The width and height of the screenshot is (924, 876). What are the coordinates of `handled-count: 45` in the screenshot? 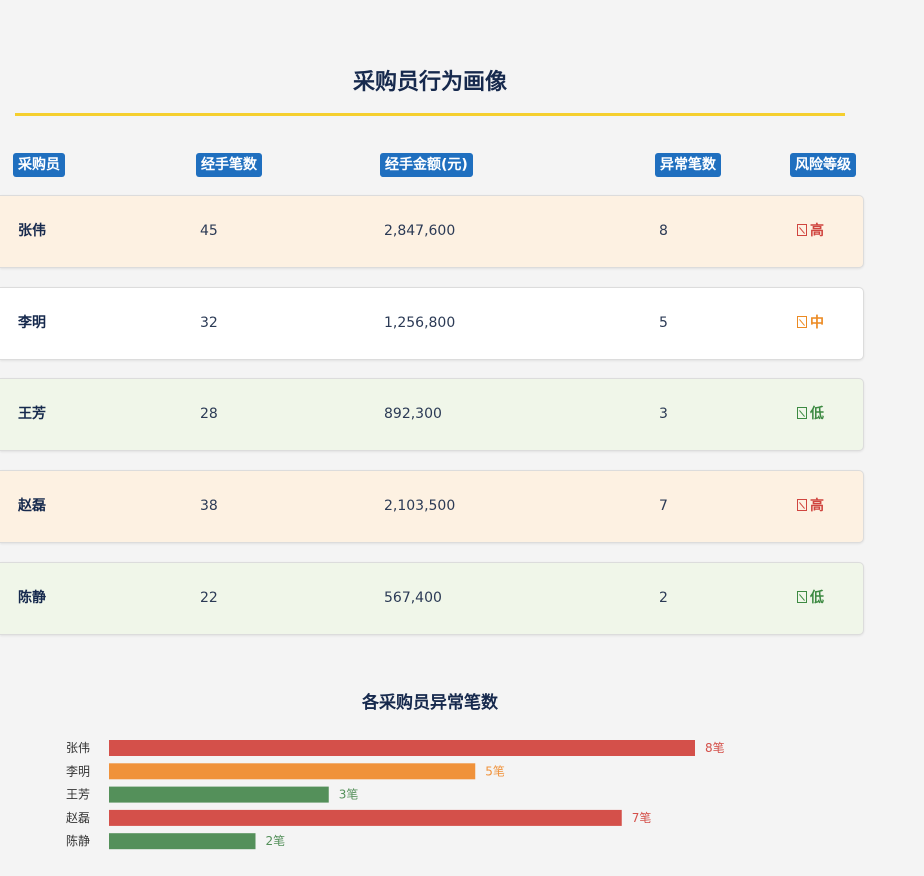 It's located at (209, 231).